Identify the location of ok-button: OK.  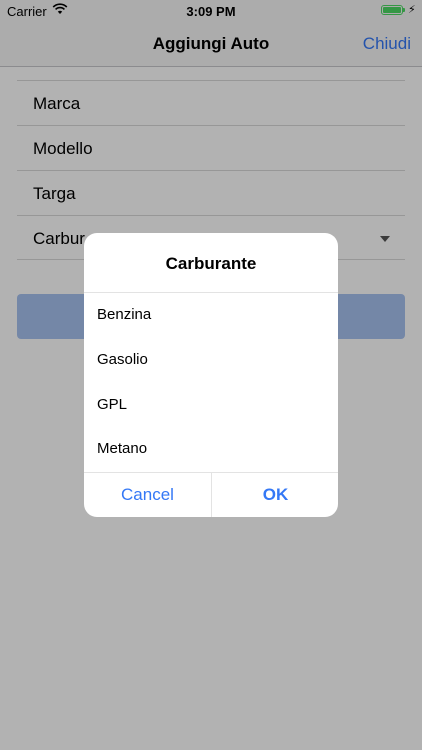
(275, 494).